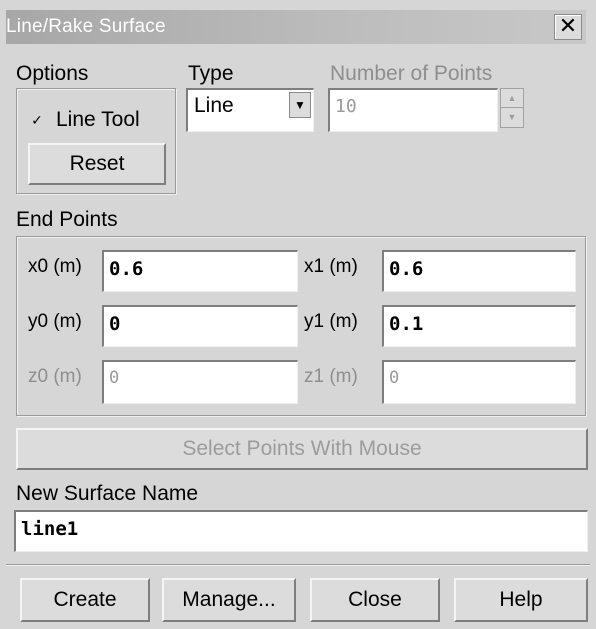 The height and width of the screenshot is (629, 596). What do you see at coordinates (331, 321) in the screenshot?
I see `y1-label: y1 (m)` at bounding box center [331, 321].